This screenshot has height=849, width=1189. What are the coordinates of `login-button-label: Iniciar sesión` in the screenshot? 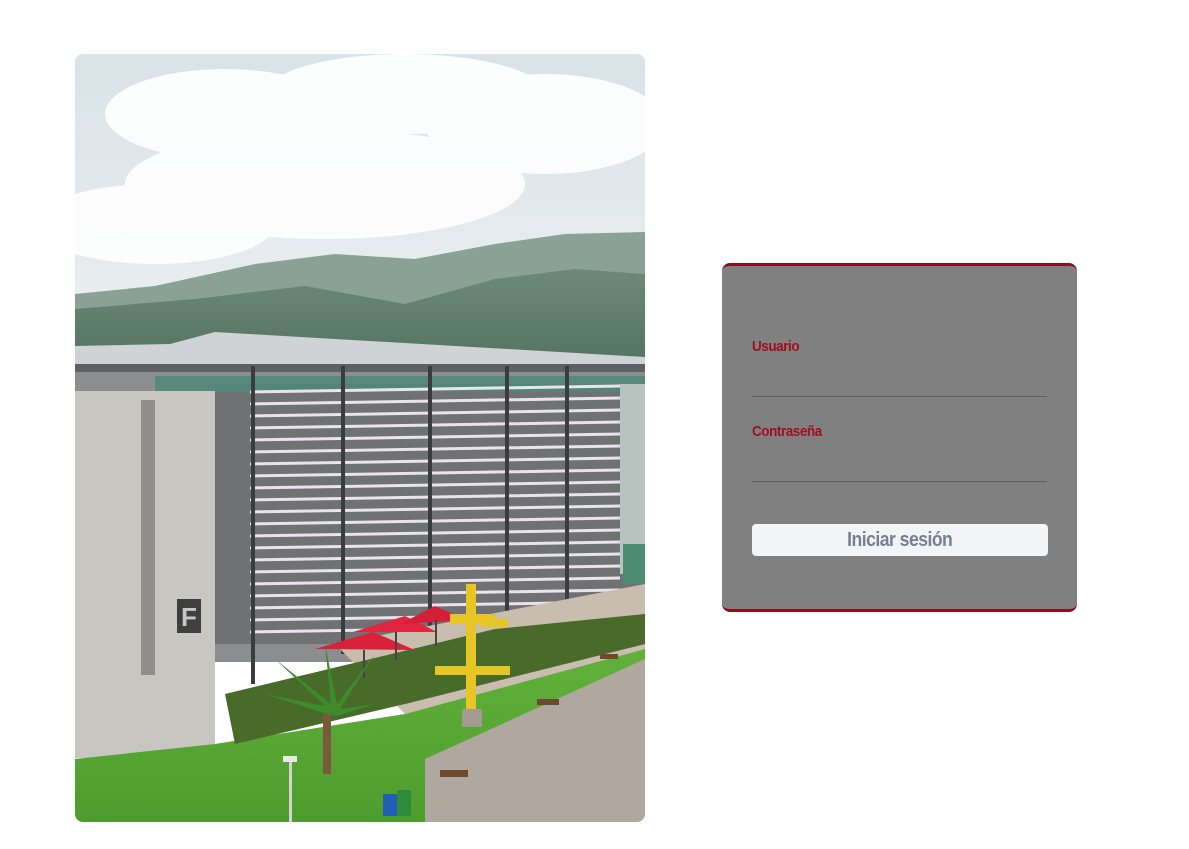 It's located at (900, 539).